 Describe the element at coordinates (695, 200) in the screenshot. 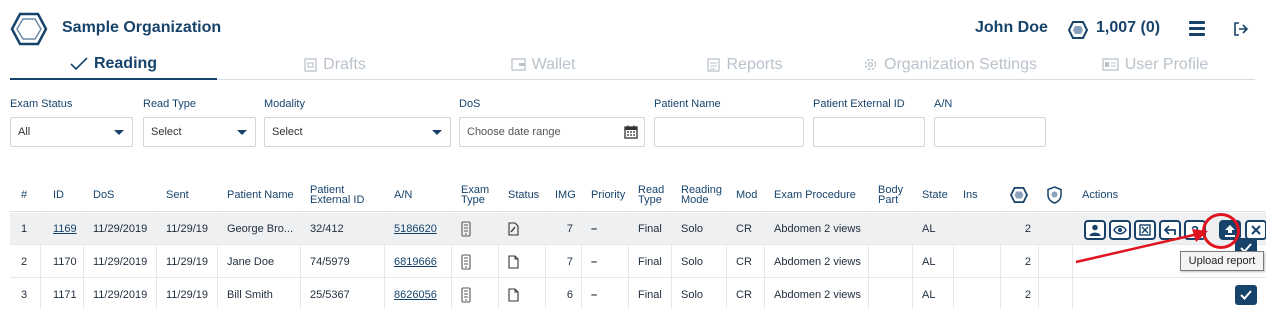

I see `header-line: Mode` at that location.